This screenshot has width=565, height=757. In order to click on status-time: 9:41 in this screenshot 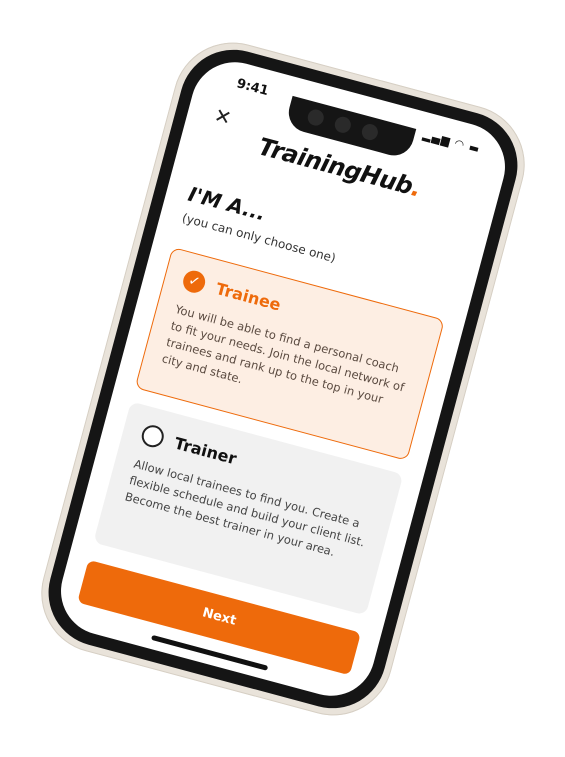, I will do `click(252, 88)`.